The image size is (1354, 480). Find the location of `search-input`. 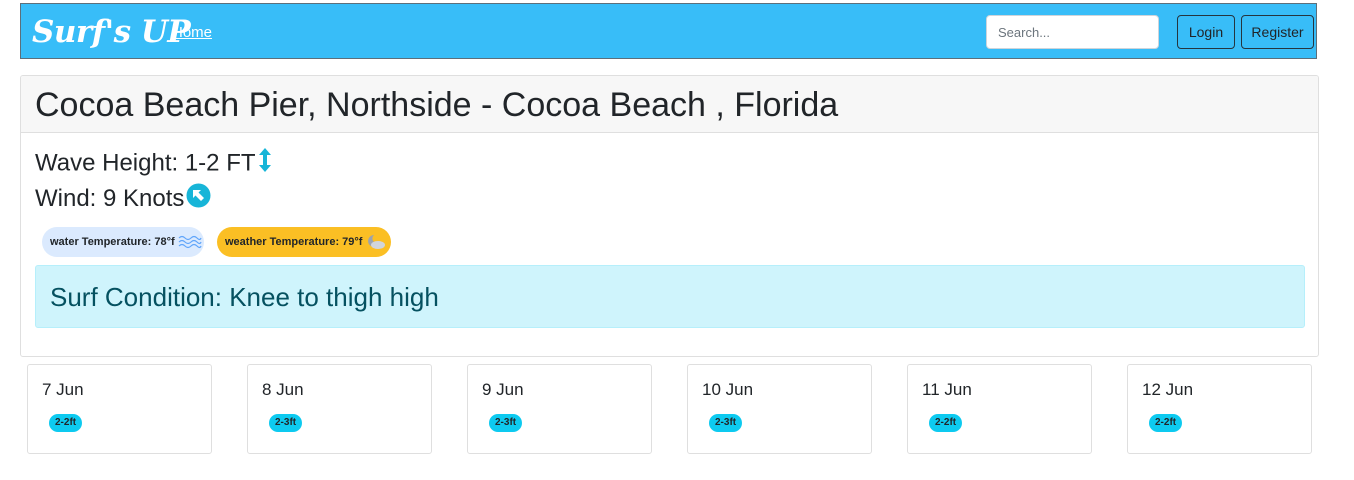

search-input is located at coordinates (1072, 32).